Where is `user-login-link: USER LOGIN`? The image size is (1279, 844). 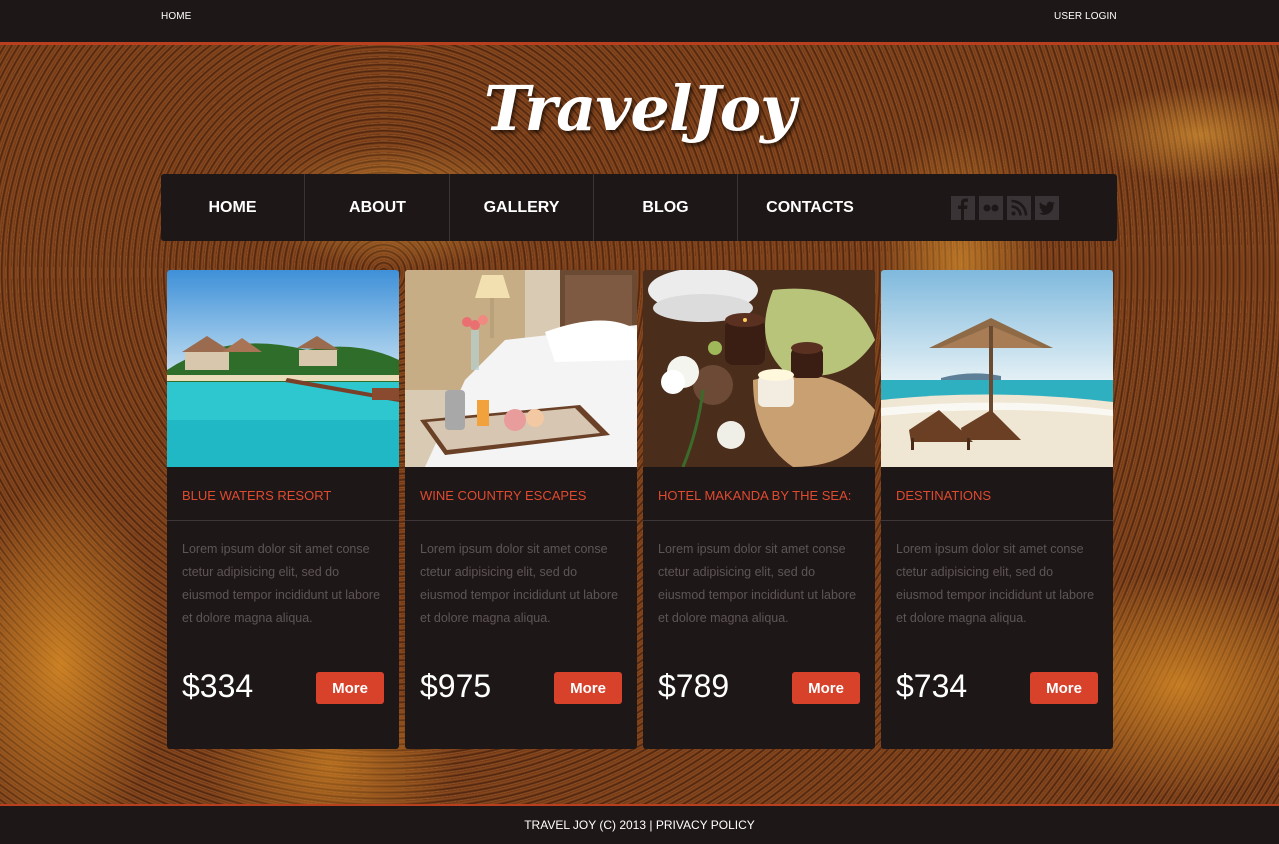
user-login-link: USER LOGIN is located at coordinates (1085, 16).